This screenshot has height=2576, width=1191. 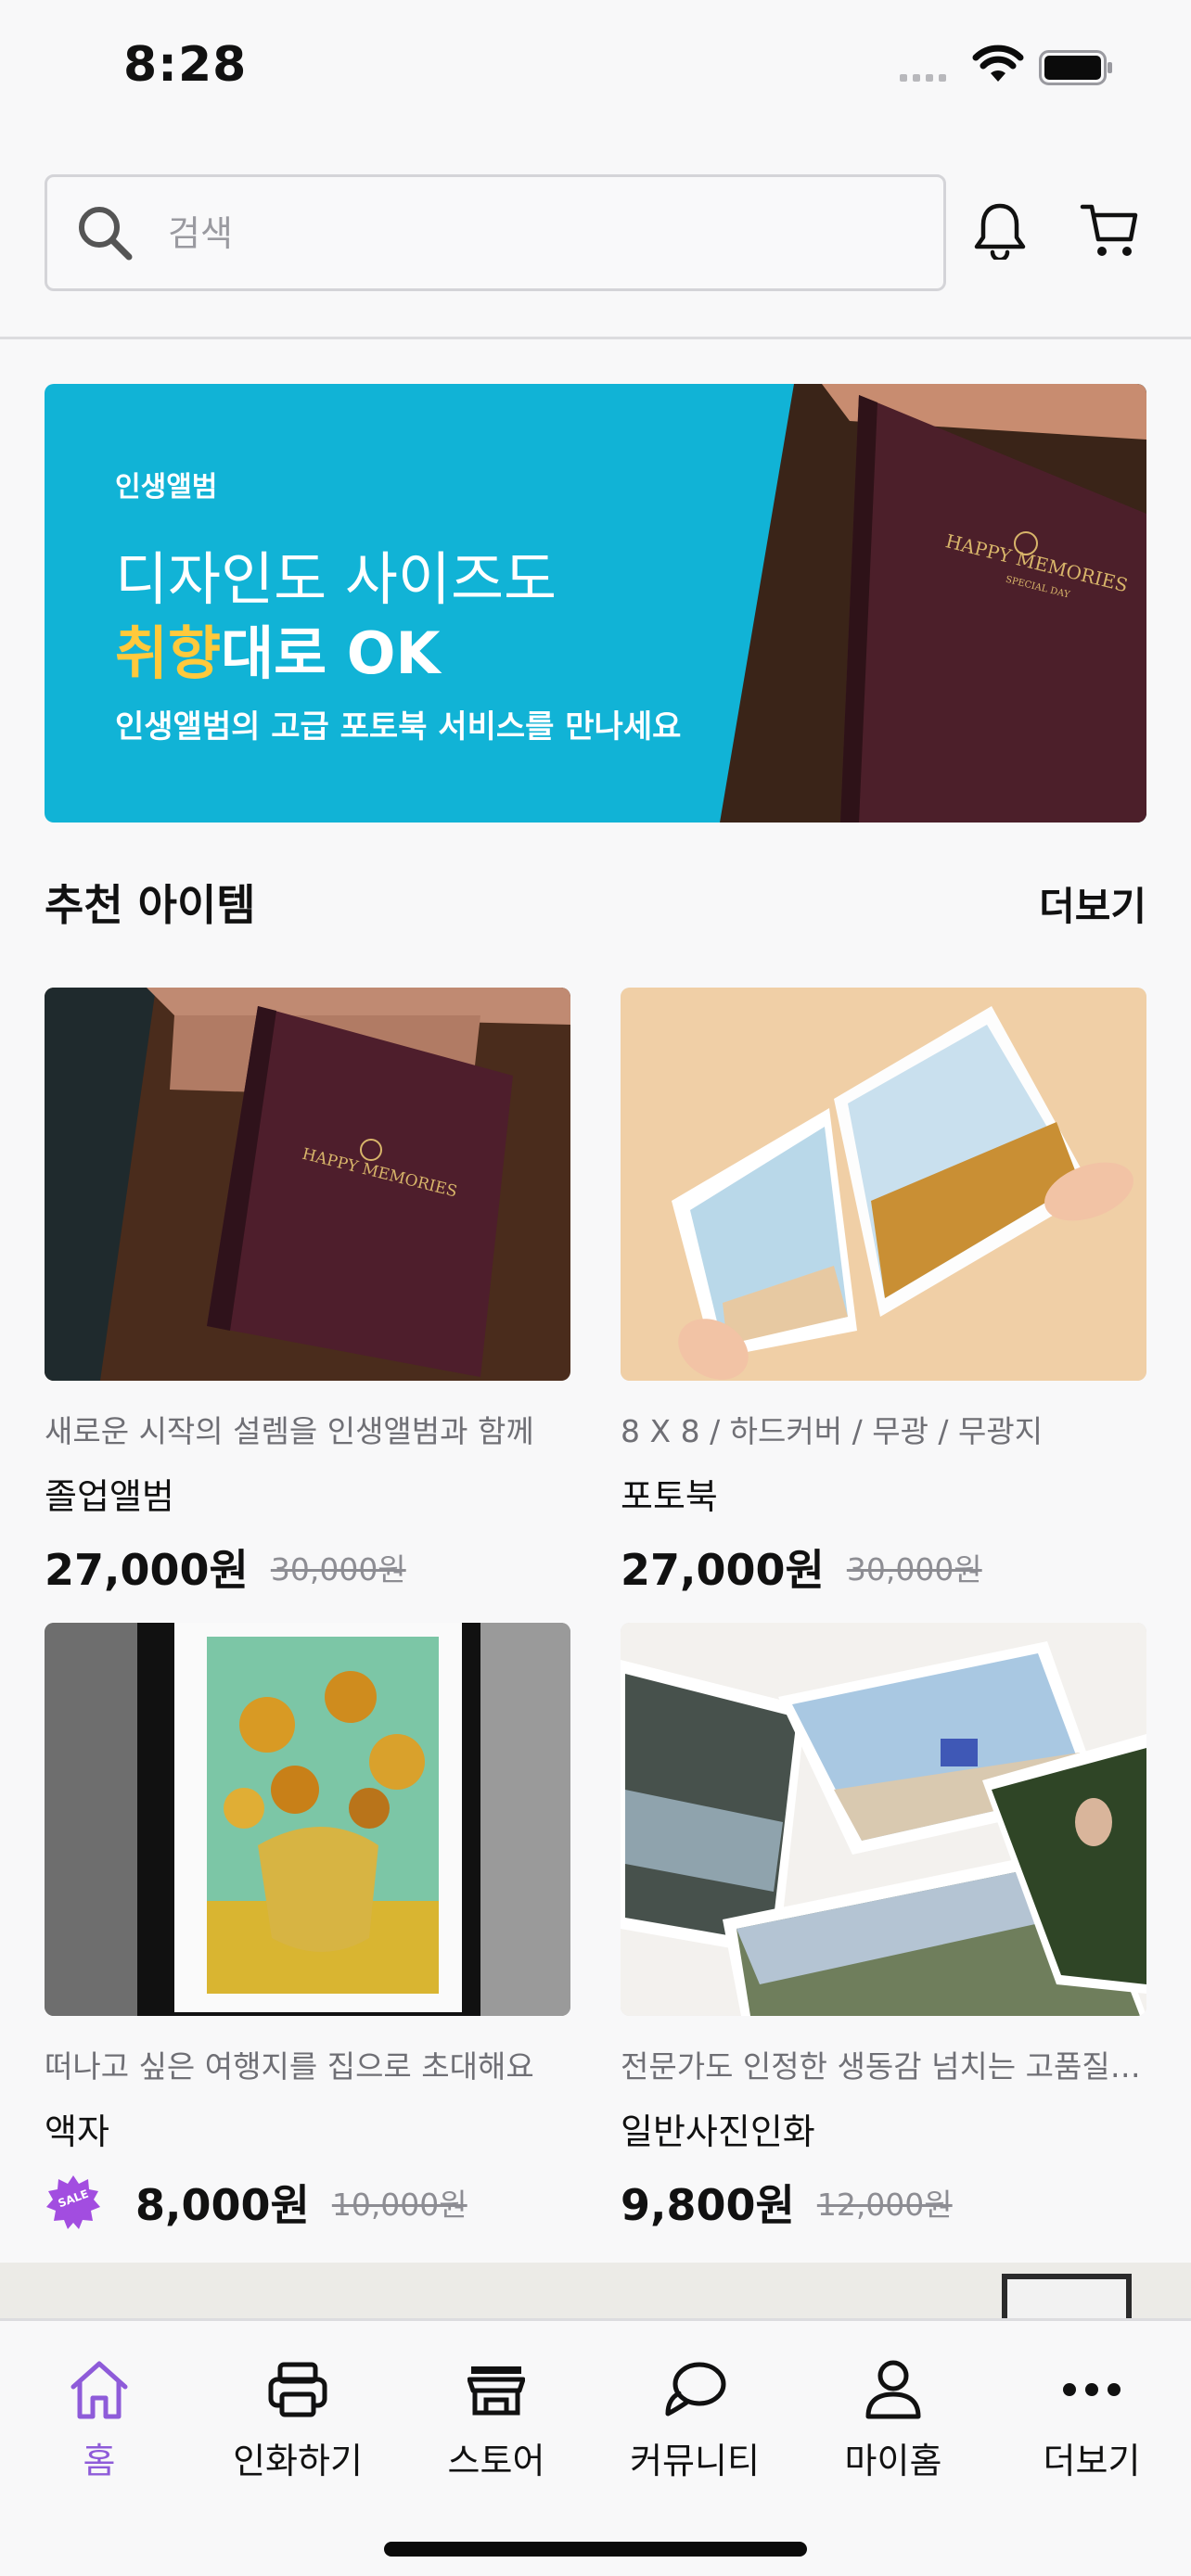 I want to click on section-title: 추천 아이템, so click(x=151, y=905).